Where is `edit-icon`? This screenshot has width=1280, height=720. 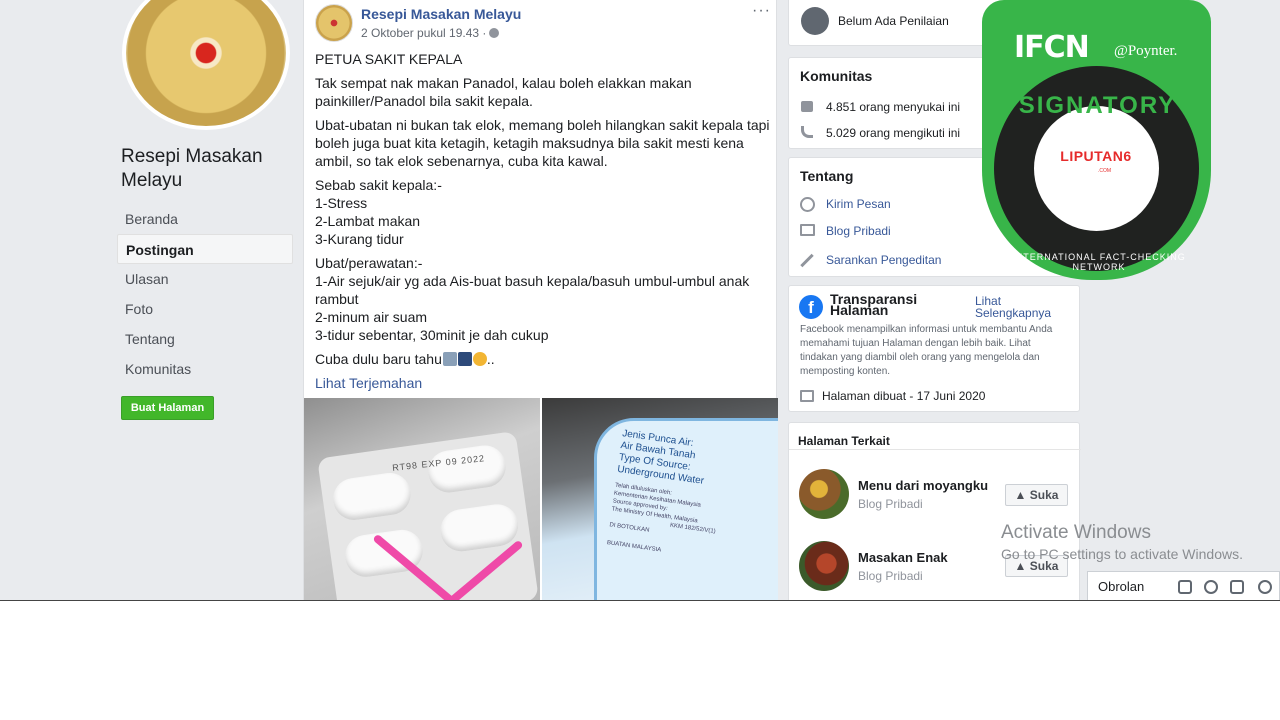
edit-icon is located at coordinates (1185, 587).